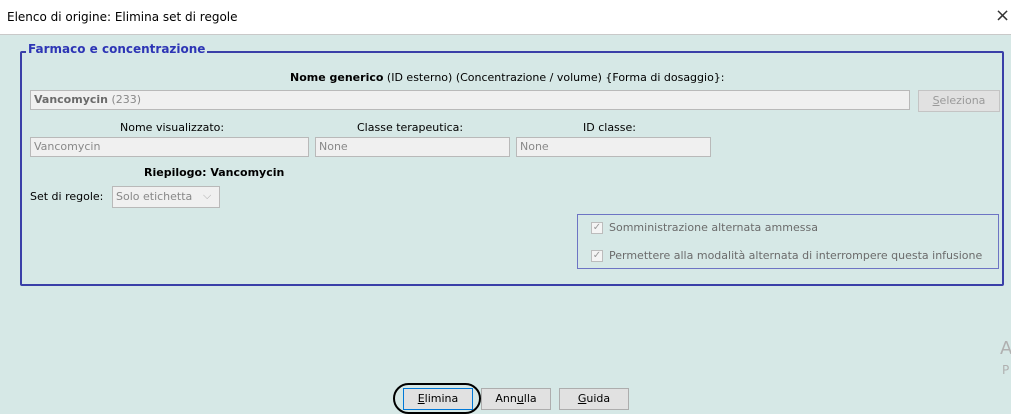  Describe the element at coordinates (207, 195) in the screenshot. I see `chevron-down-icon: ⌵` at that location.